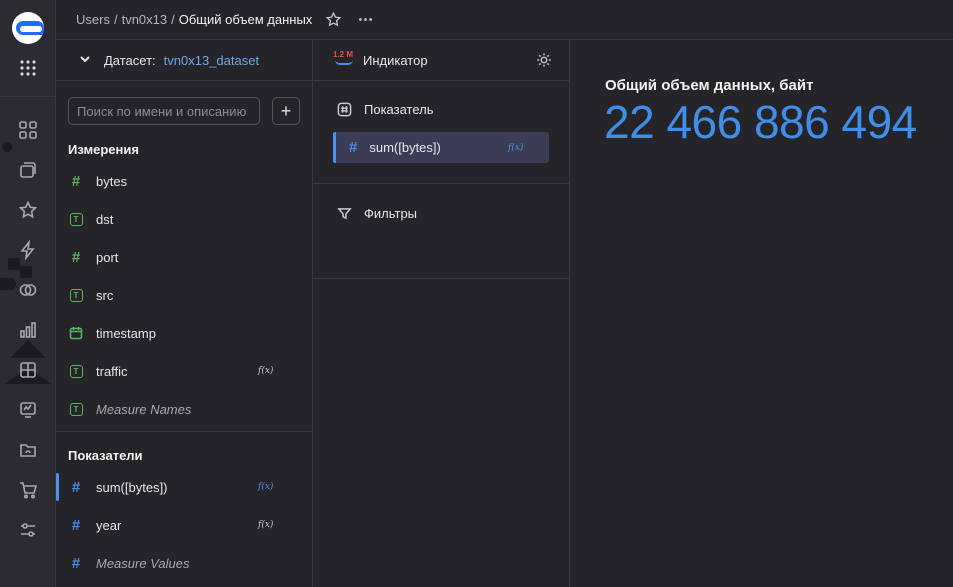 The image size is (953, 587). Describe the element at coordinates (143, 563) in the screenshot. I see `field-name: Measure Values` at that location.